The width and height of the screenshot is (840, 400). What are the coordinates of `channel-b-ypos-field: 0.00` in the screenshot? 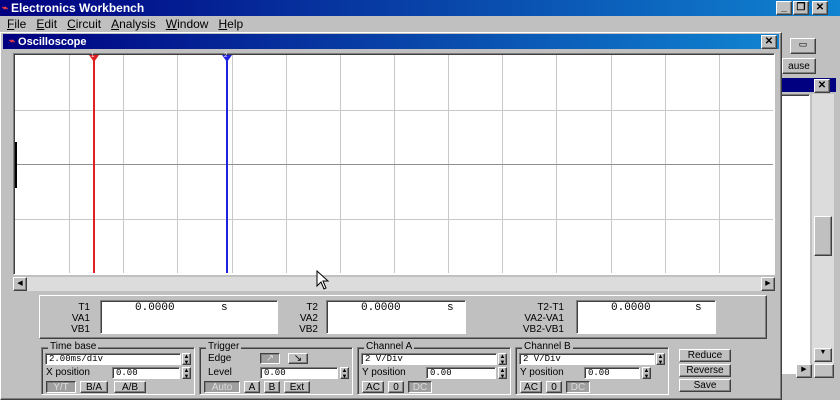 It's located at (612, 373).